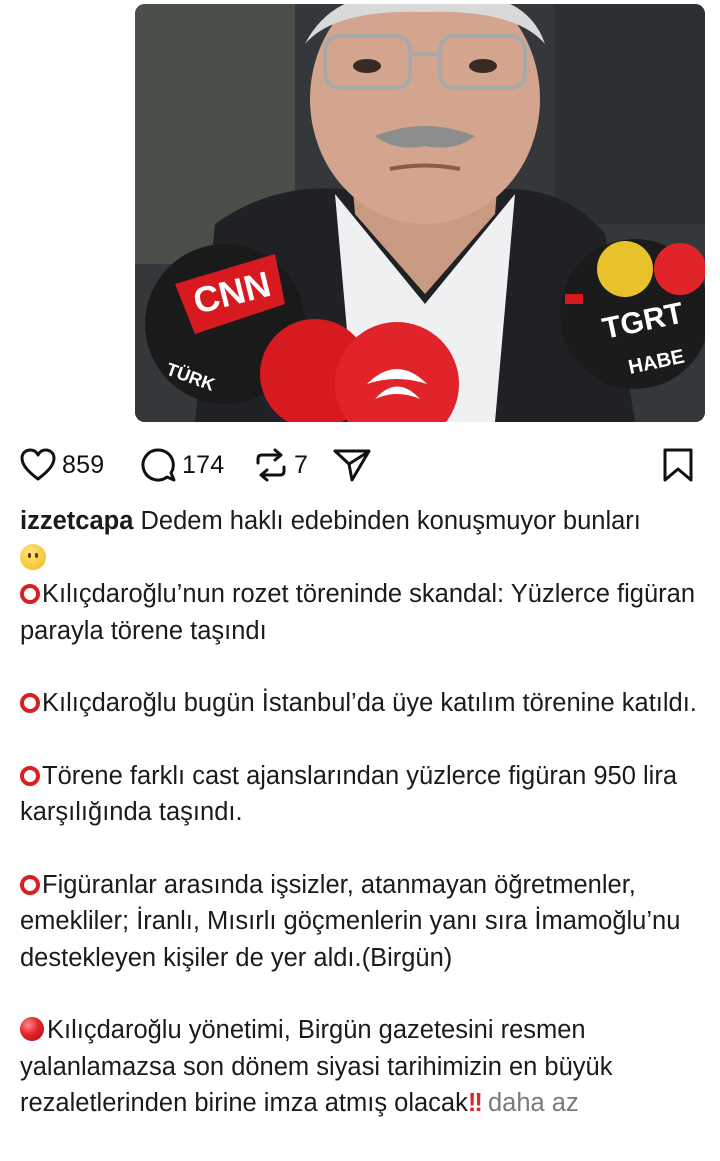  I want to click on comment-count: 174, so click(203, 464).